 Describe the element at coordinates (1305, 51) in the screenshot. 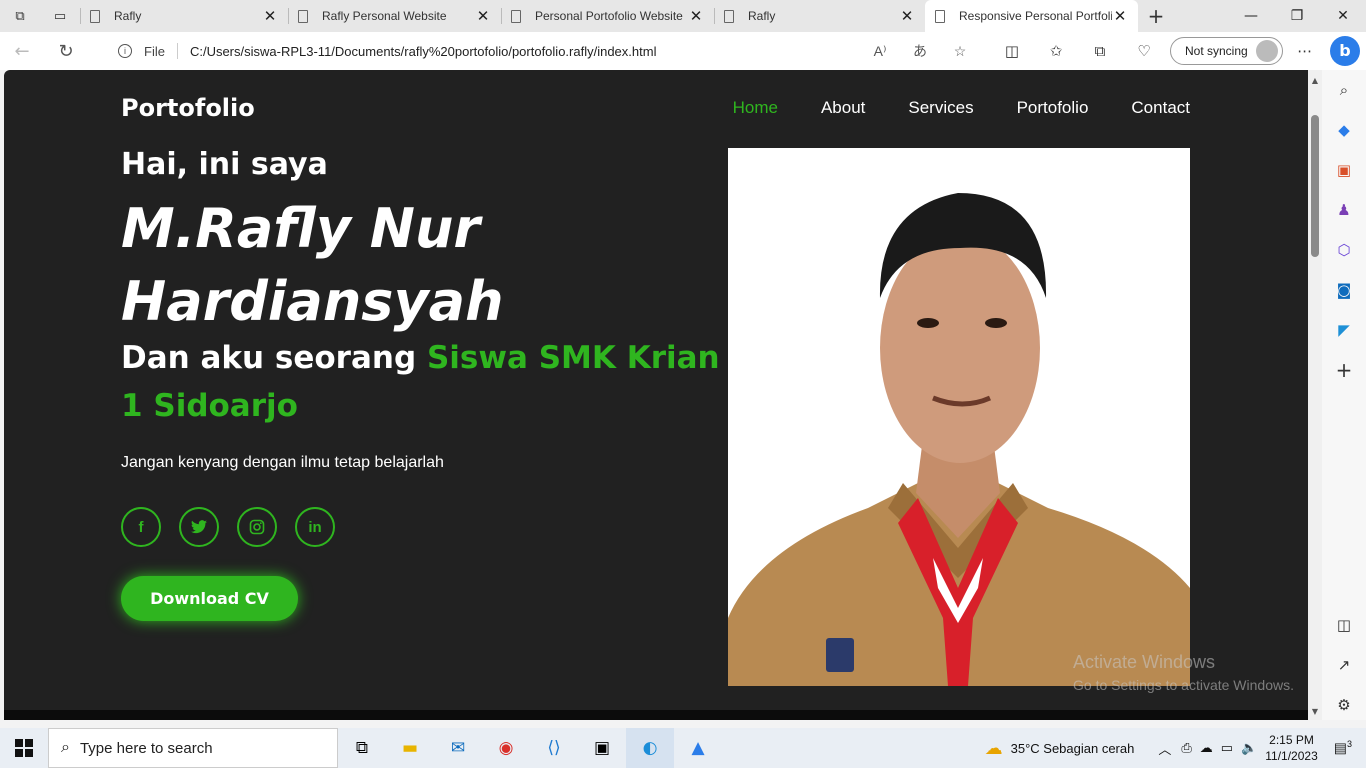

I see `more-menu-icon: ⋯` at that location.